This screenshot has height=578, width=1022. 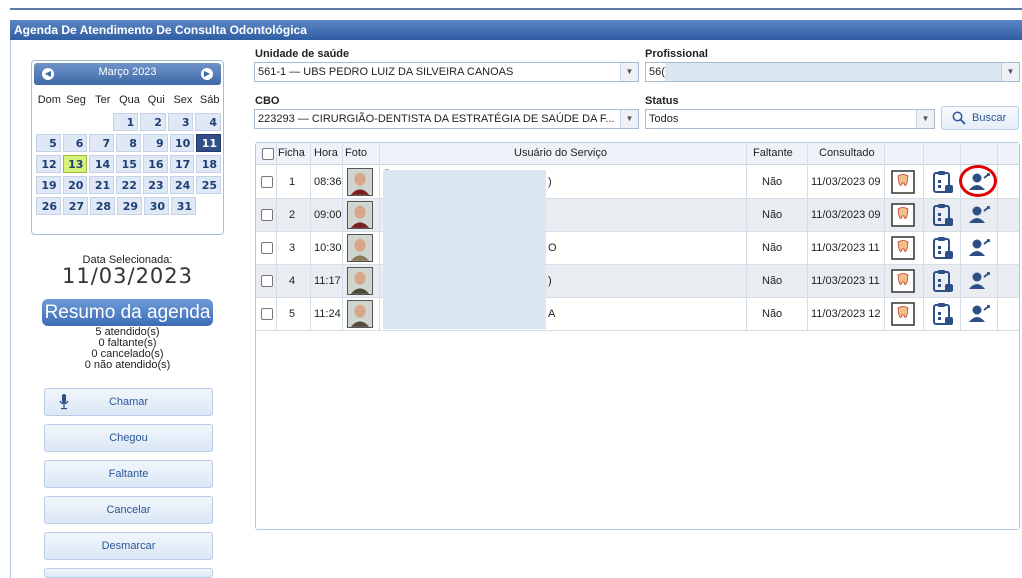 I want to click on header-foto: Foto, so click(x=356, y=153).